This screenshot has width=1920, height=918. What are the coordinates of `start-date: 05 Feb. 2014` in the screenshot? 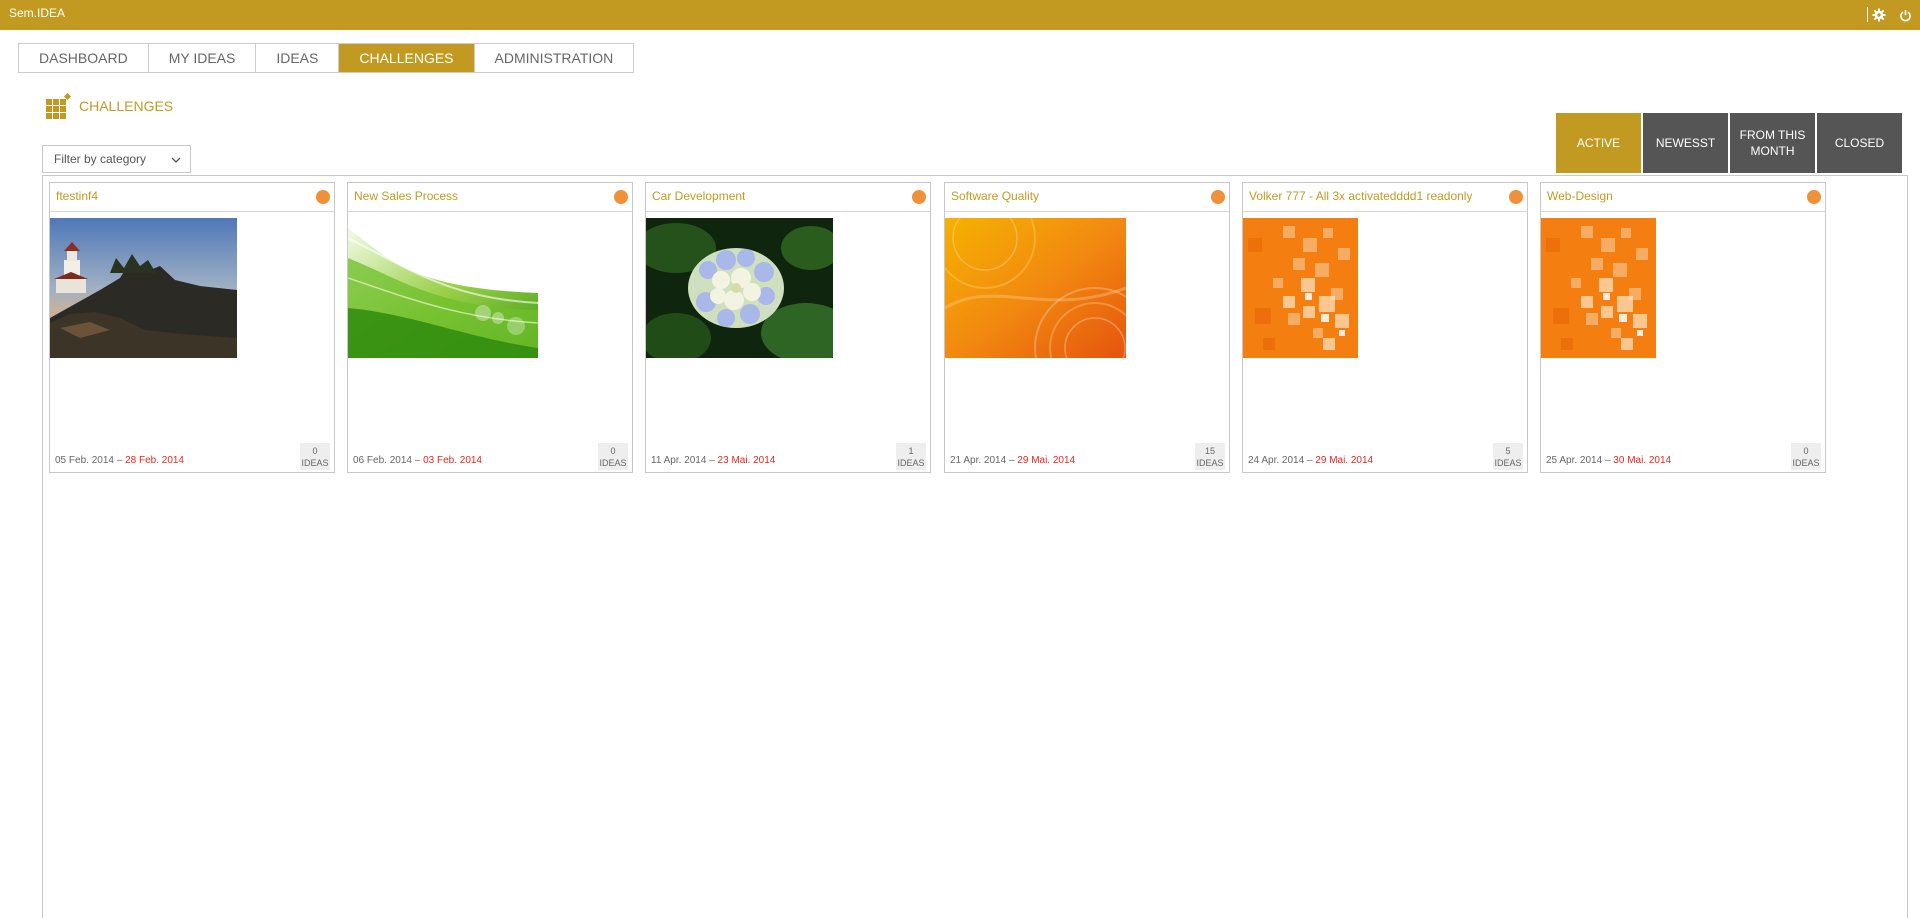 It's located at (84, 460).